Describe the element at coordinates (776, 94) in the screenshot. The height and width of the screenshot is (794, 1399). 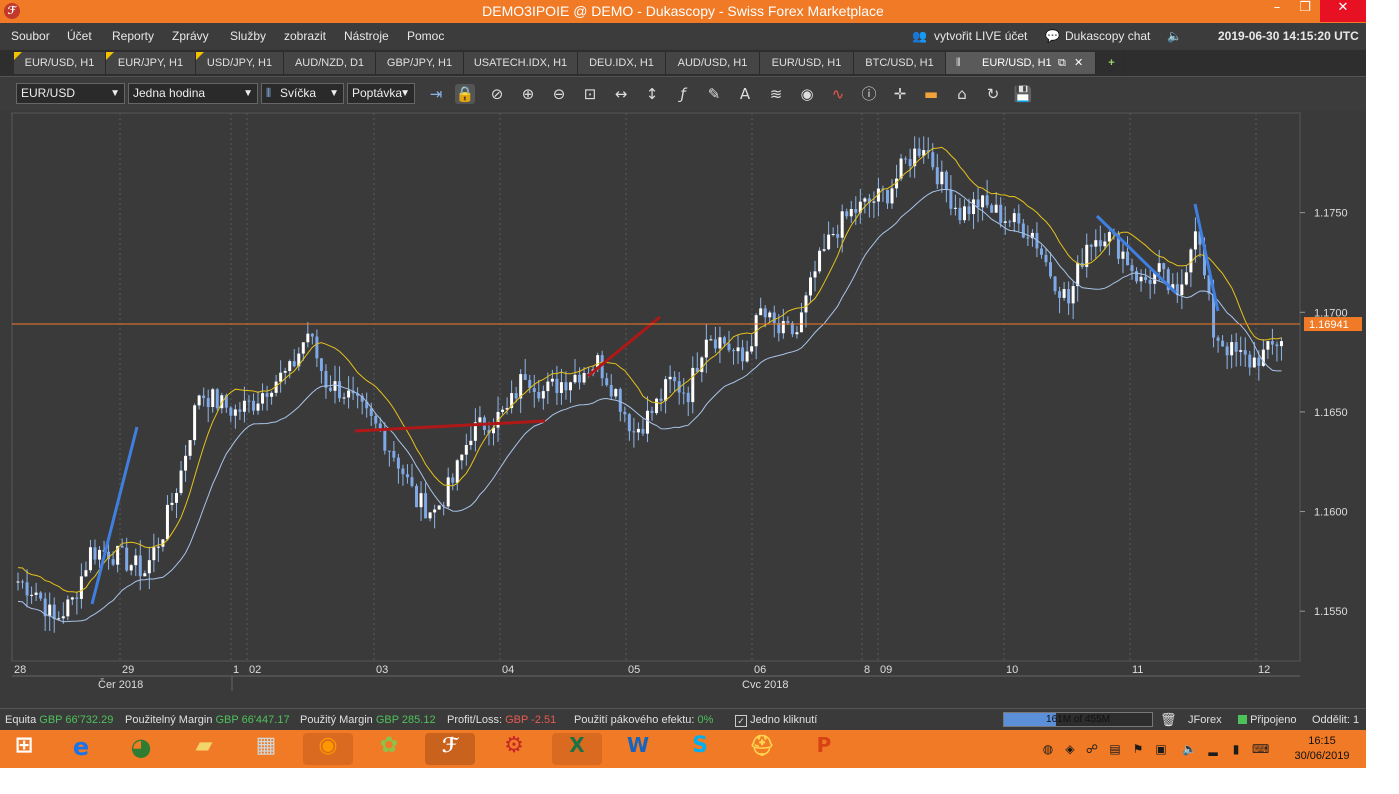
I see `layers-icon: ≋` at that location.